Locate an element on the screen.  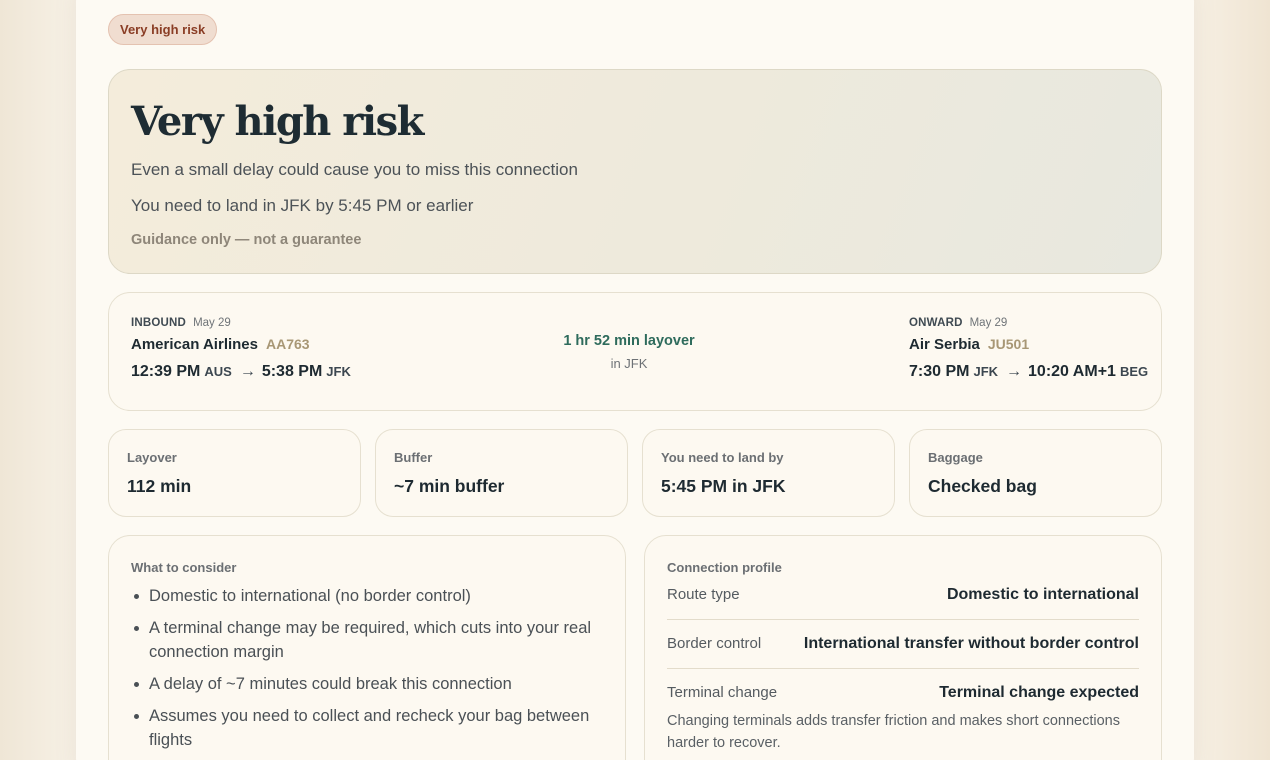
guidance-disclaimer: Guidance only — not a guarantee is located at coordinates (246, 240).